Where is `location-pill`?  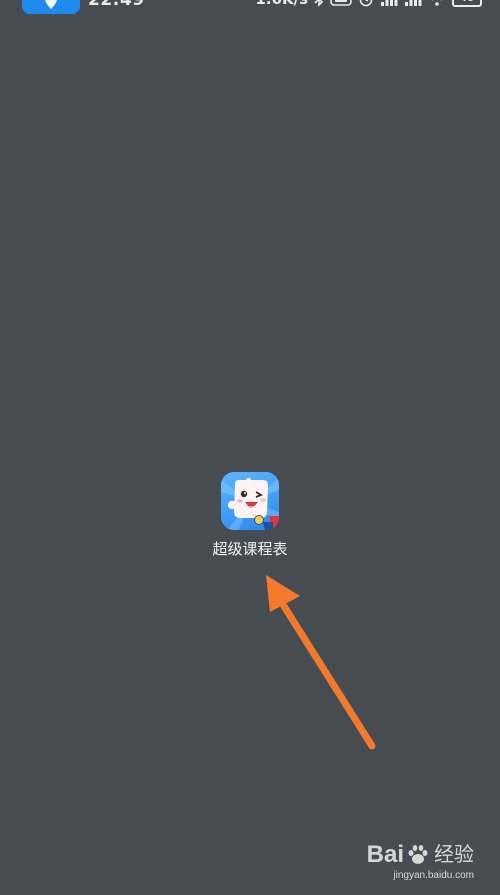 location-pill is located at coordinates (51, 7).